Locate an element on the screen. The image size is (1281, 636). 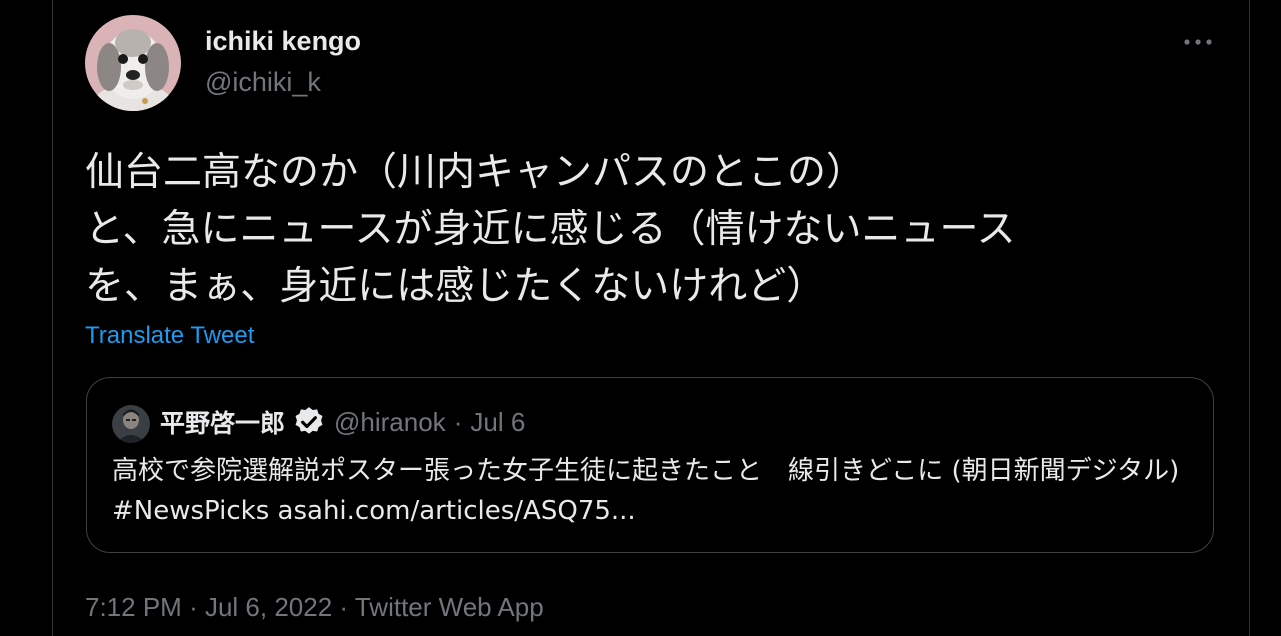
tweet-time: 7:12 PM is located at coordinates (133, 607).